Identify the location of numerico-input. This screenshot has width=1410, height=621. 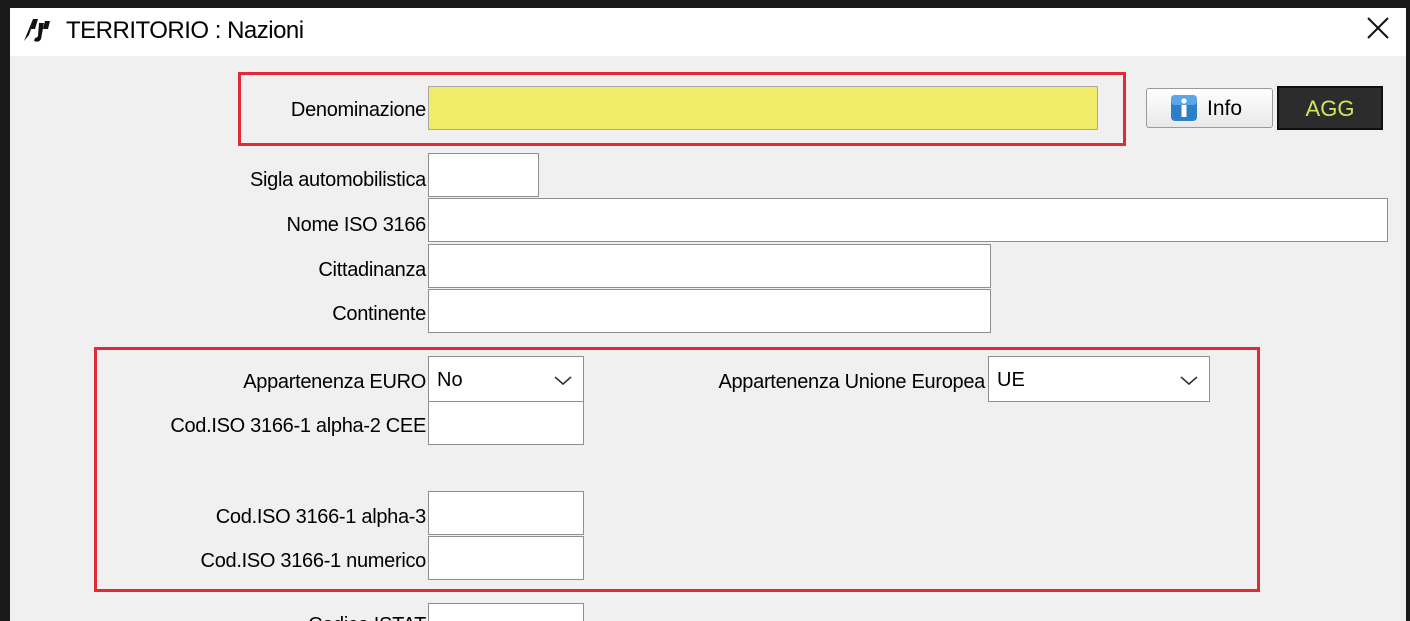
(506, 558).